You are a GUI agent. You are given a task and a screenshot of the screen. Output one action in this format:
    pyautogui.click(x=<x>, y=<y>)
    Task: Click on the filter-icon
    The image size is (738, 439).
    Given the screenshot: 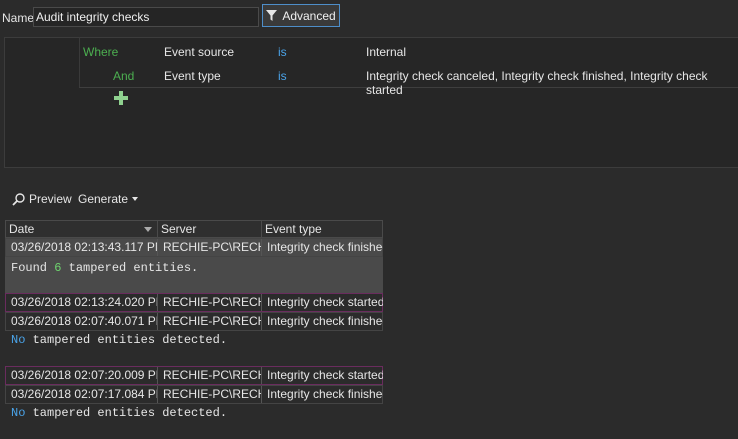 What is the action you would take?
    pyautogui.click(x=272, y=15)
    